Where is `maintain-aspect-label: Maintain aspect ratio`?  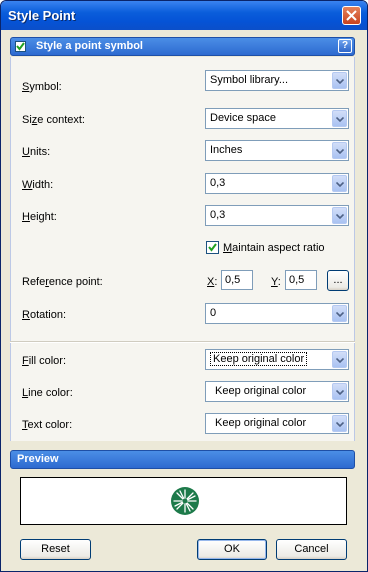 maintain-aspect-label: Maintain aspect ratio is located at coordinates (274, 248).